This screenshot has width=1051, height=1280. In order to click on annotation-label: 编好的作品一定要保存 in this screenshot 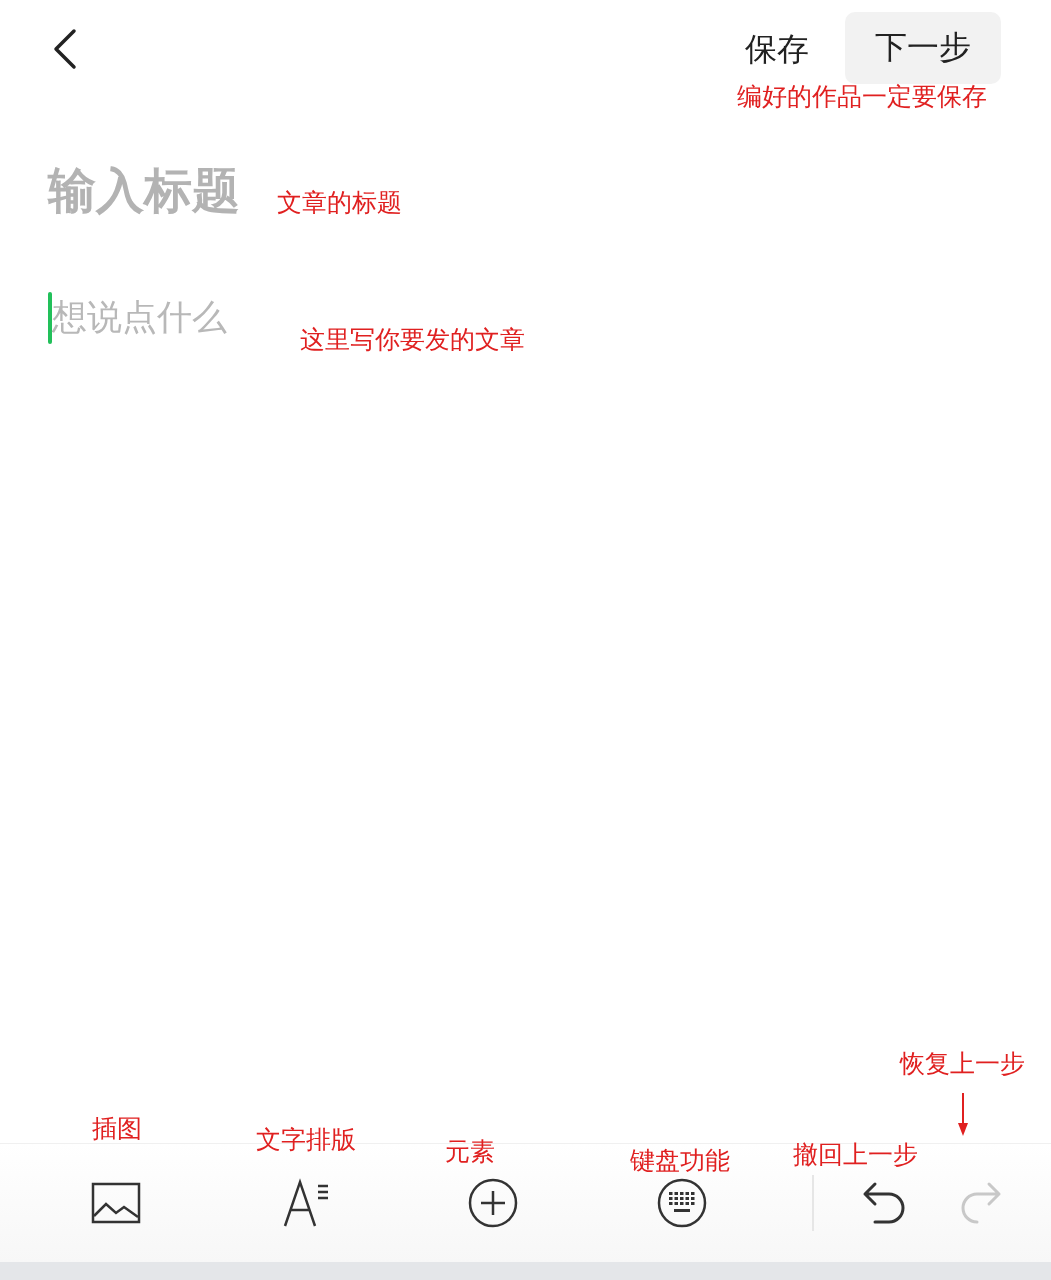, I will do `click(862, 97)`.